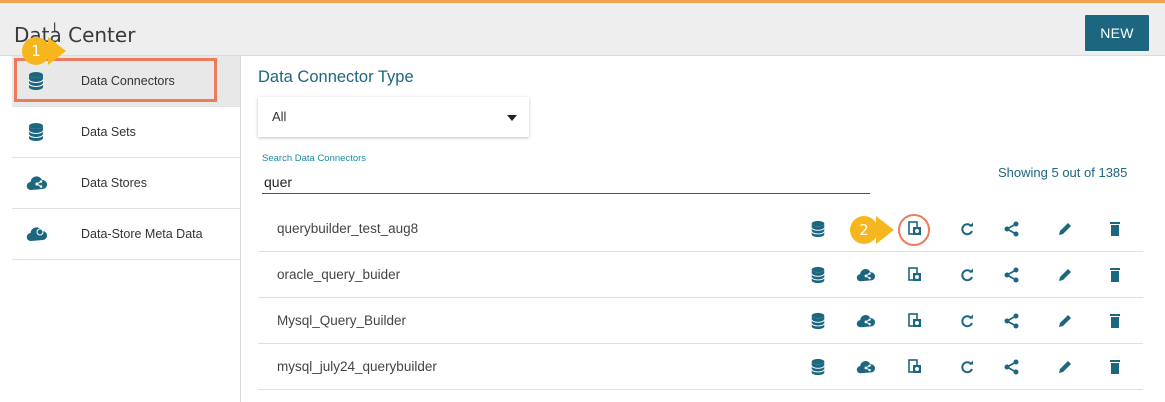 This screenshot has width=1165, height=402. I want to click on section-title: Data Connector Type, so click(336, 77).